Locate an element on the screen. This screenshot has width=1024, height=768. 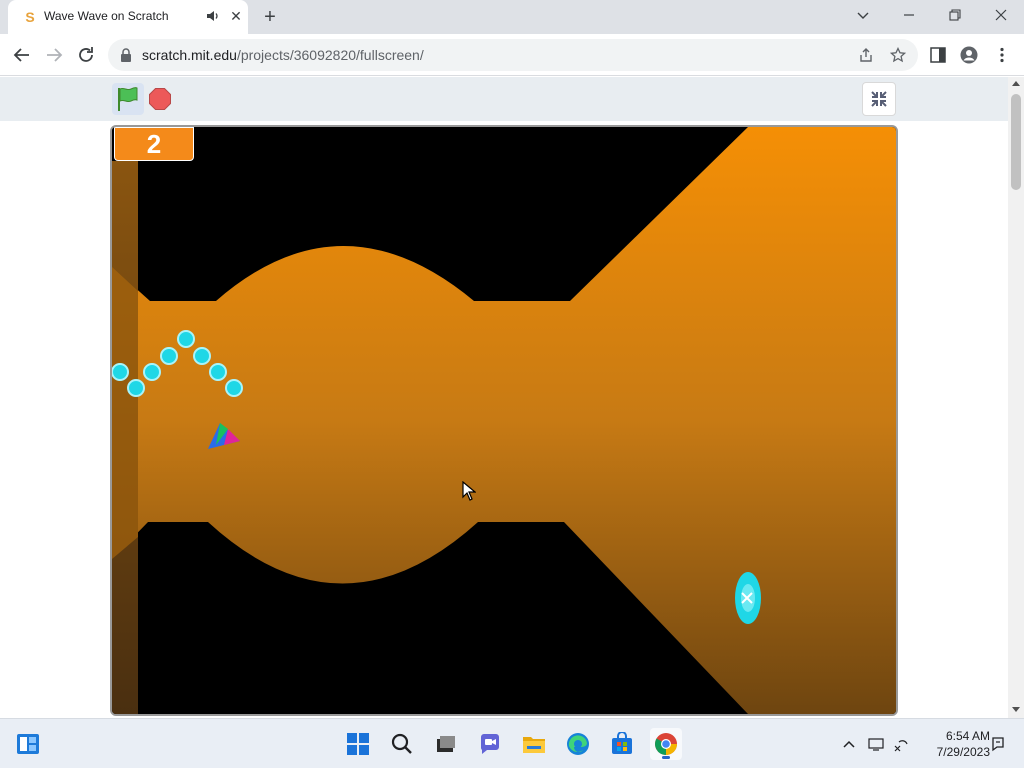
chevron-up-icon is located at coordinates (849, 744).